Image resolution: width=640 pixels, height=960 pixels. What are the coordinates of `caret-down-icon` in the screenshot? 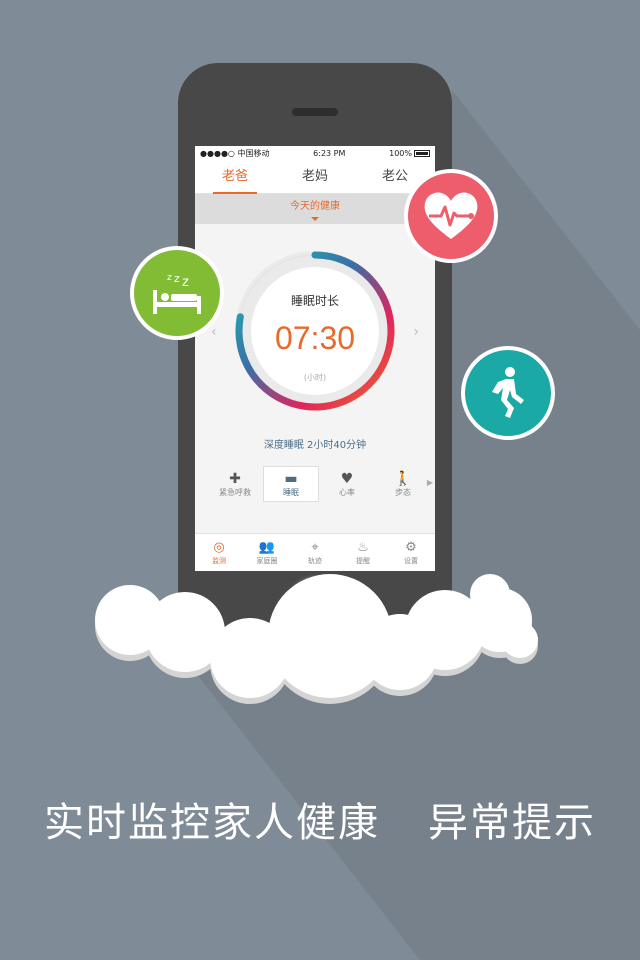 It's located at (315, 219).